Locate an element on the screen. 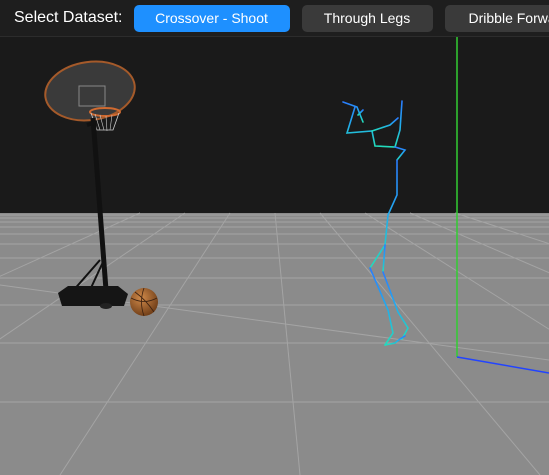 The image size is (549, 475). select-dataset-label: Select Dataset: is located at coordinates (68, 17).